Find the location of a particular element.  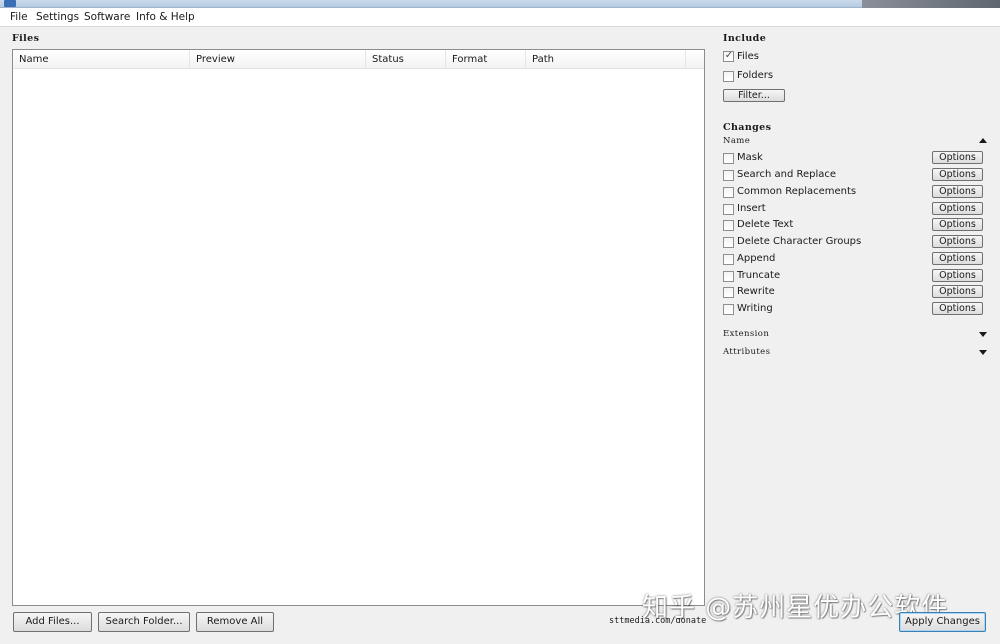

menu-settings: Settings is located at coordinates (57, 17).